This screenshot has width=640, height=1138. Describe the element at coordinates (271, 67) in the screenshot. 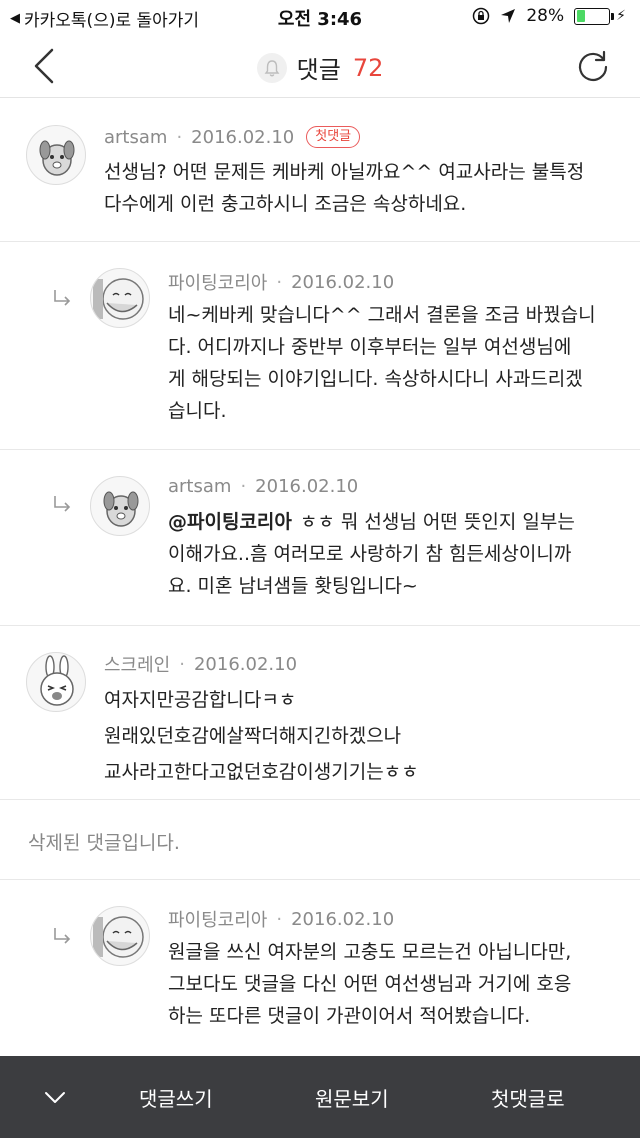

I see `bell-icon` at that location.